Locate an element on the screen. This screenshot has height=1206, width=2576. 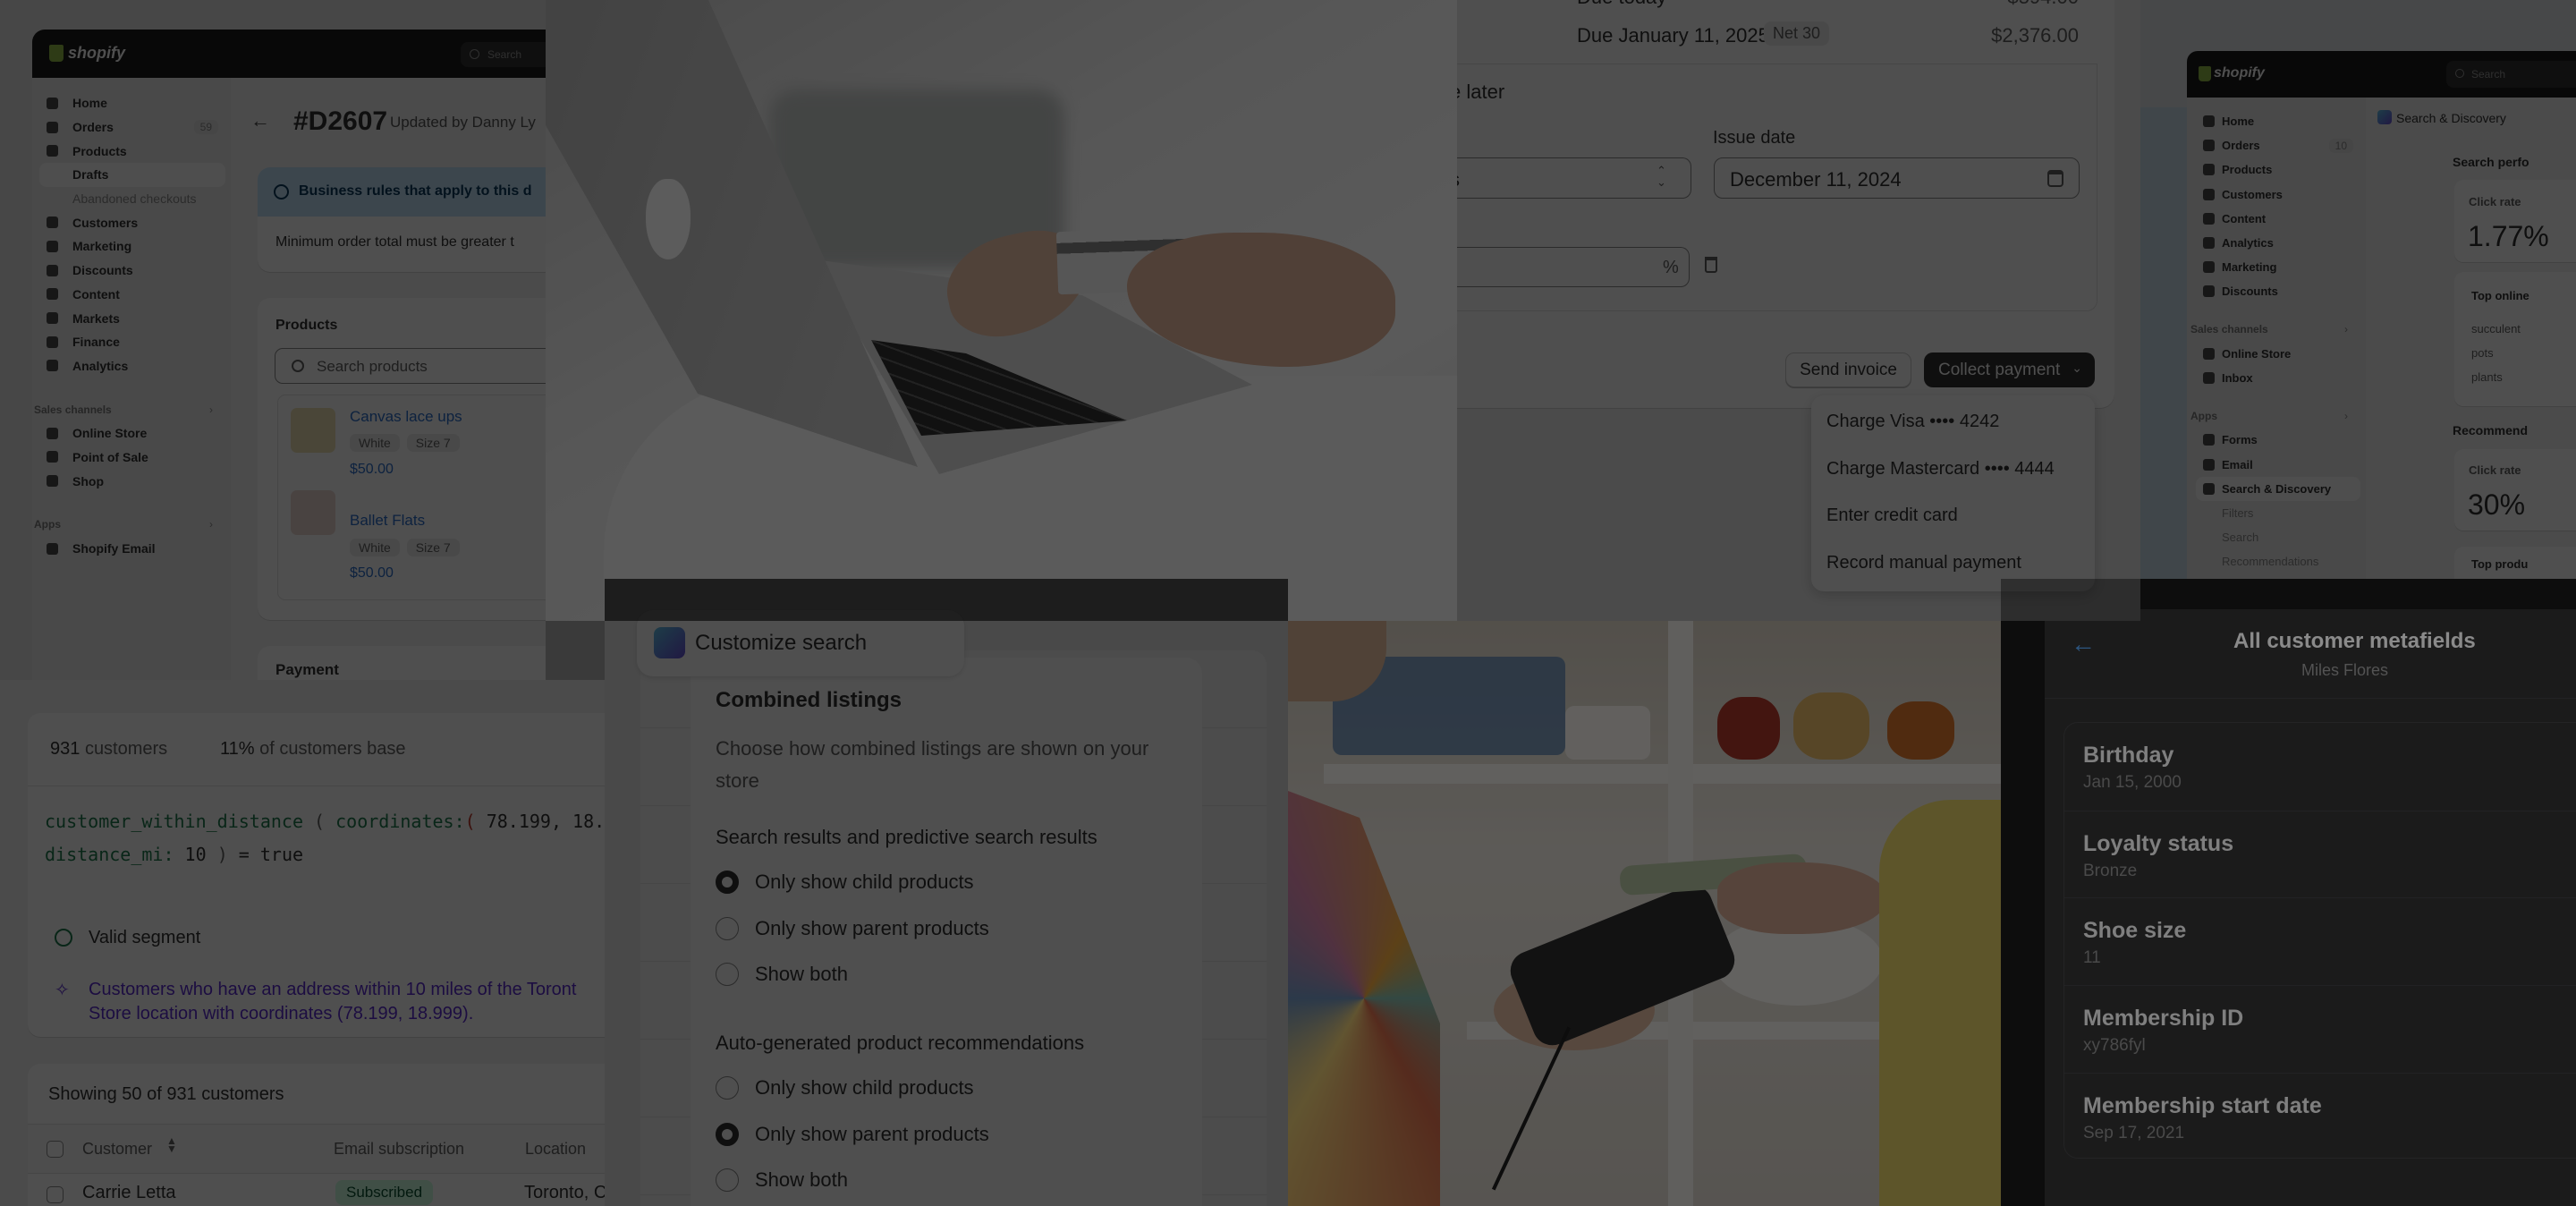
shopify-logo: shopify is located at coordinates (2239, 73).